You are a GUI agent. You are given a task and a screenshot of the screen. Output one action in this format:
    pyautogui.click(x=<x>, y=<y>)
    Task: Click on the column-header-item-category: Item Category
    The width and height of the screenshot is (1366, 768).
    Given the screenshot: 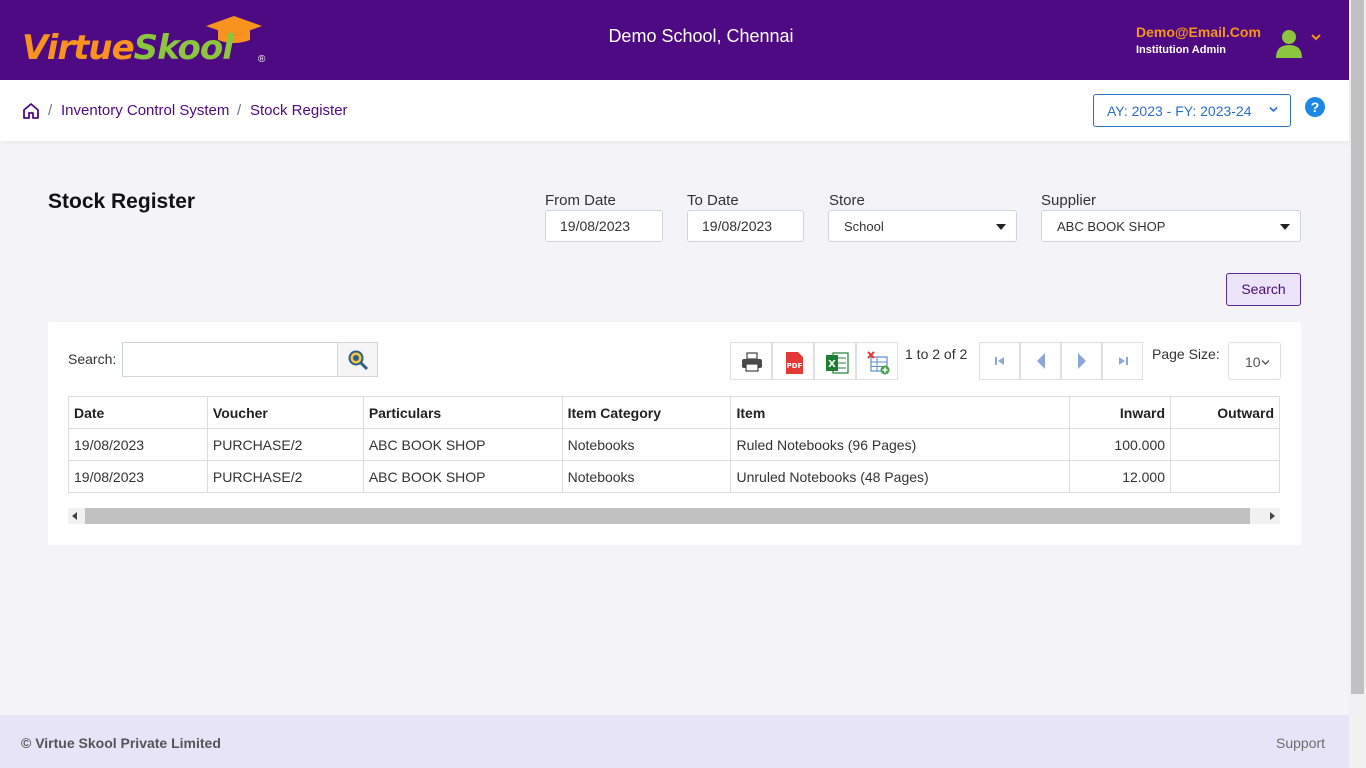 What is the action you would take?
    pyautogui.click(x=646, y=412)
    